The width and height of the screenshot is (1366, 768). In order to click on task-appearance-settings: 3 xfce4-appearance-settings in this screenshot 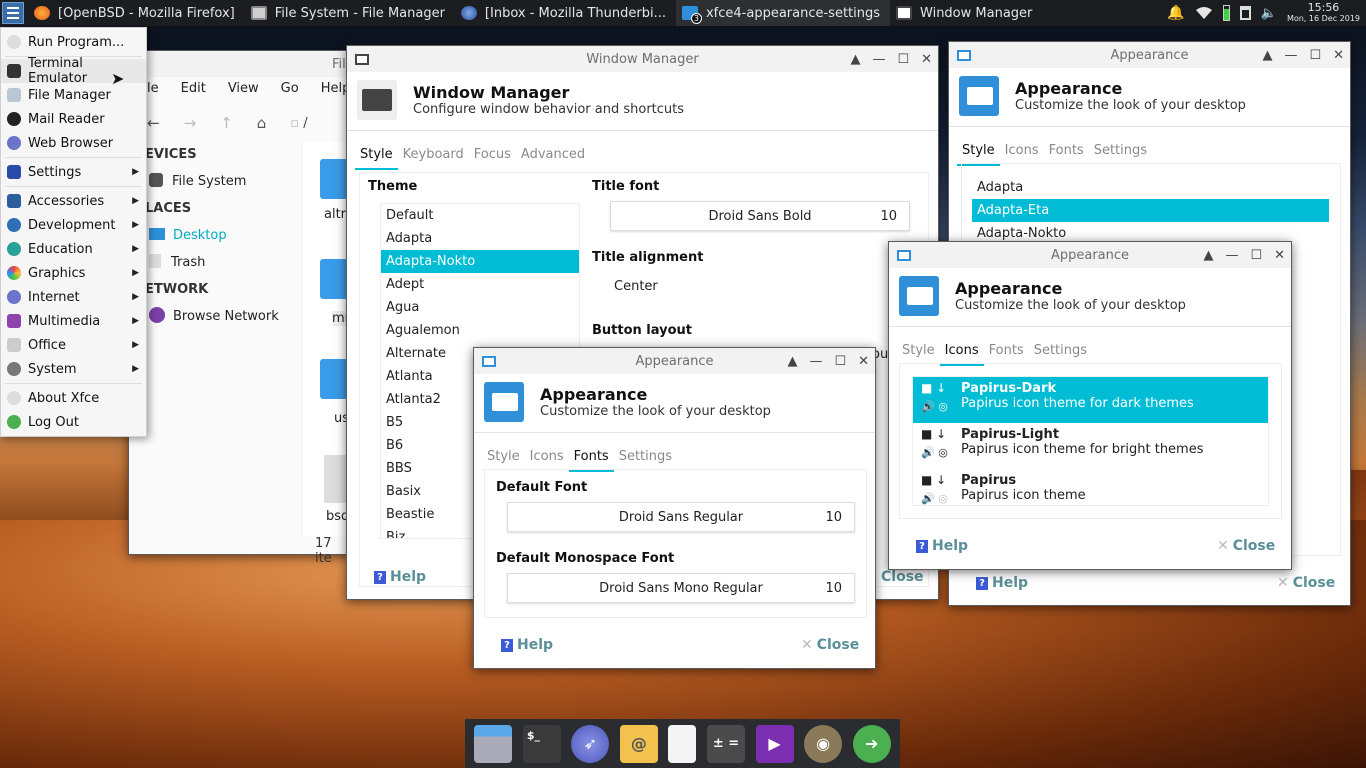, I will do `click(783, 13)`.